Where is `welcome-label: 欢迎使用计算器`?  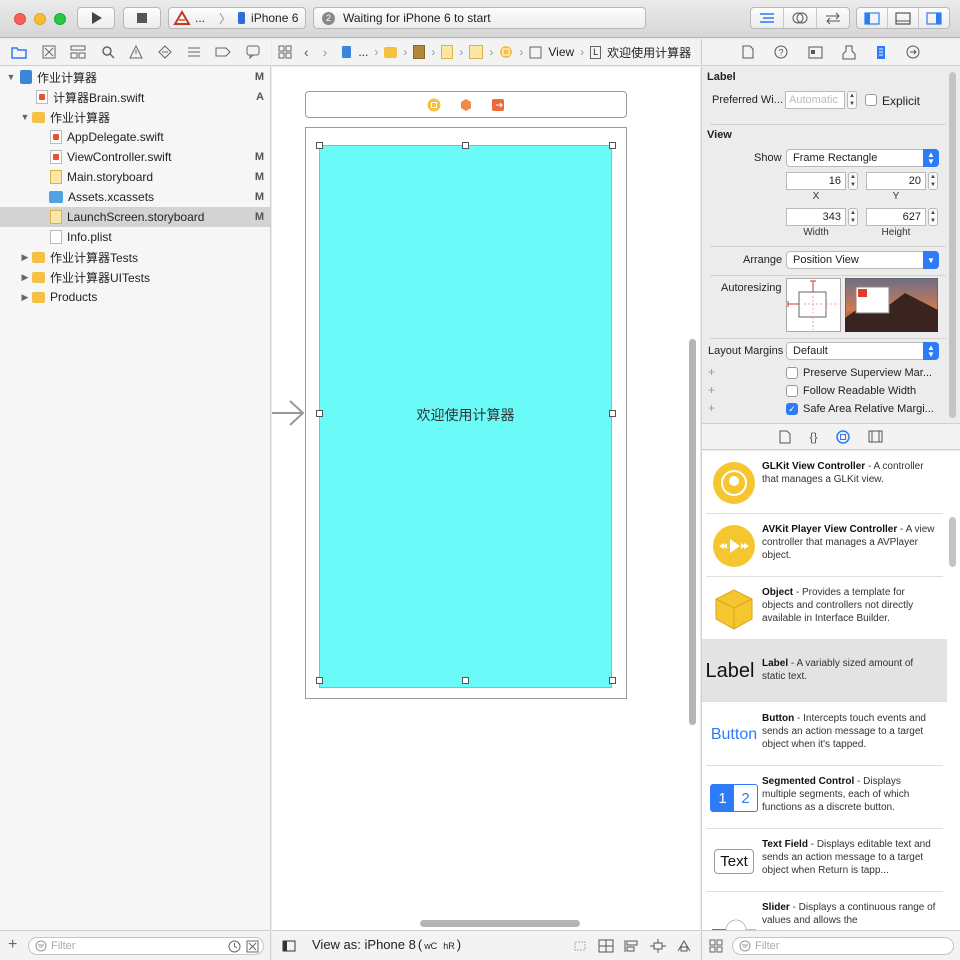
welcome-label: 欢迎使用计算器 is located at coordinates (466, 415).